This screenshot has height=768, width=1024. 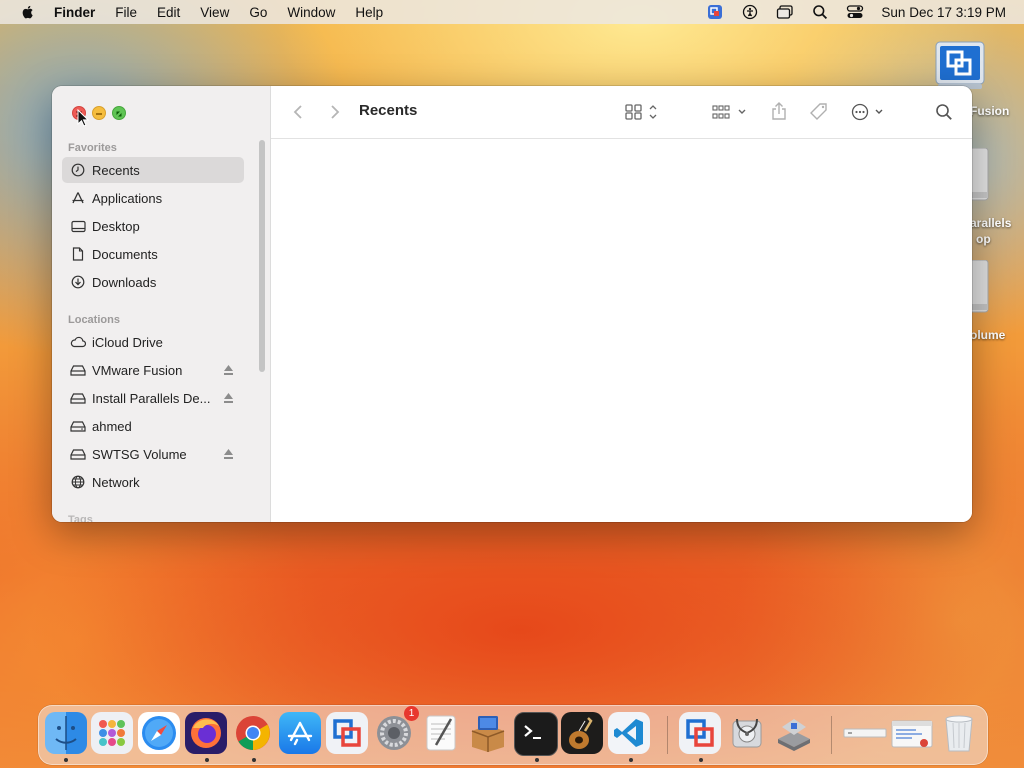 I want to click on sidebar-item-label: ahmed, so click(x=112, y=426).